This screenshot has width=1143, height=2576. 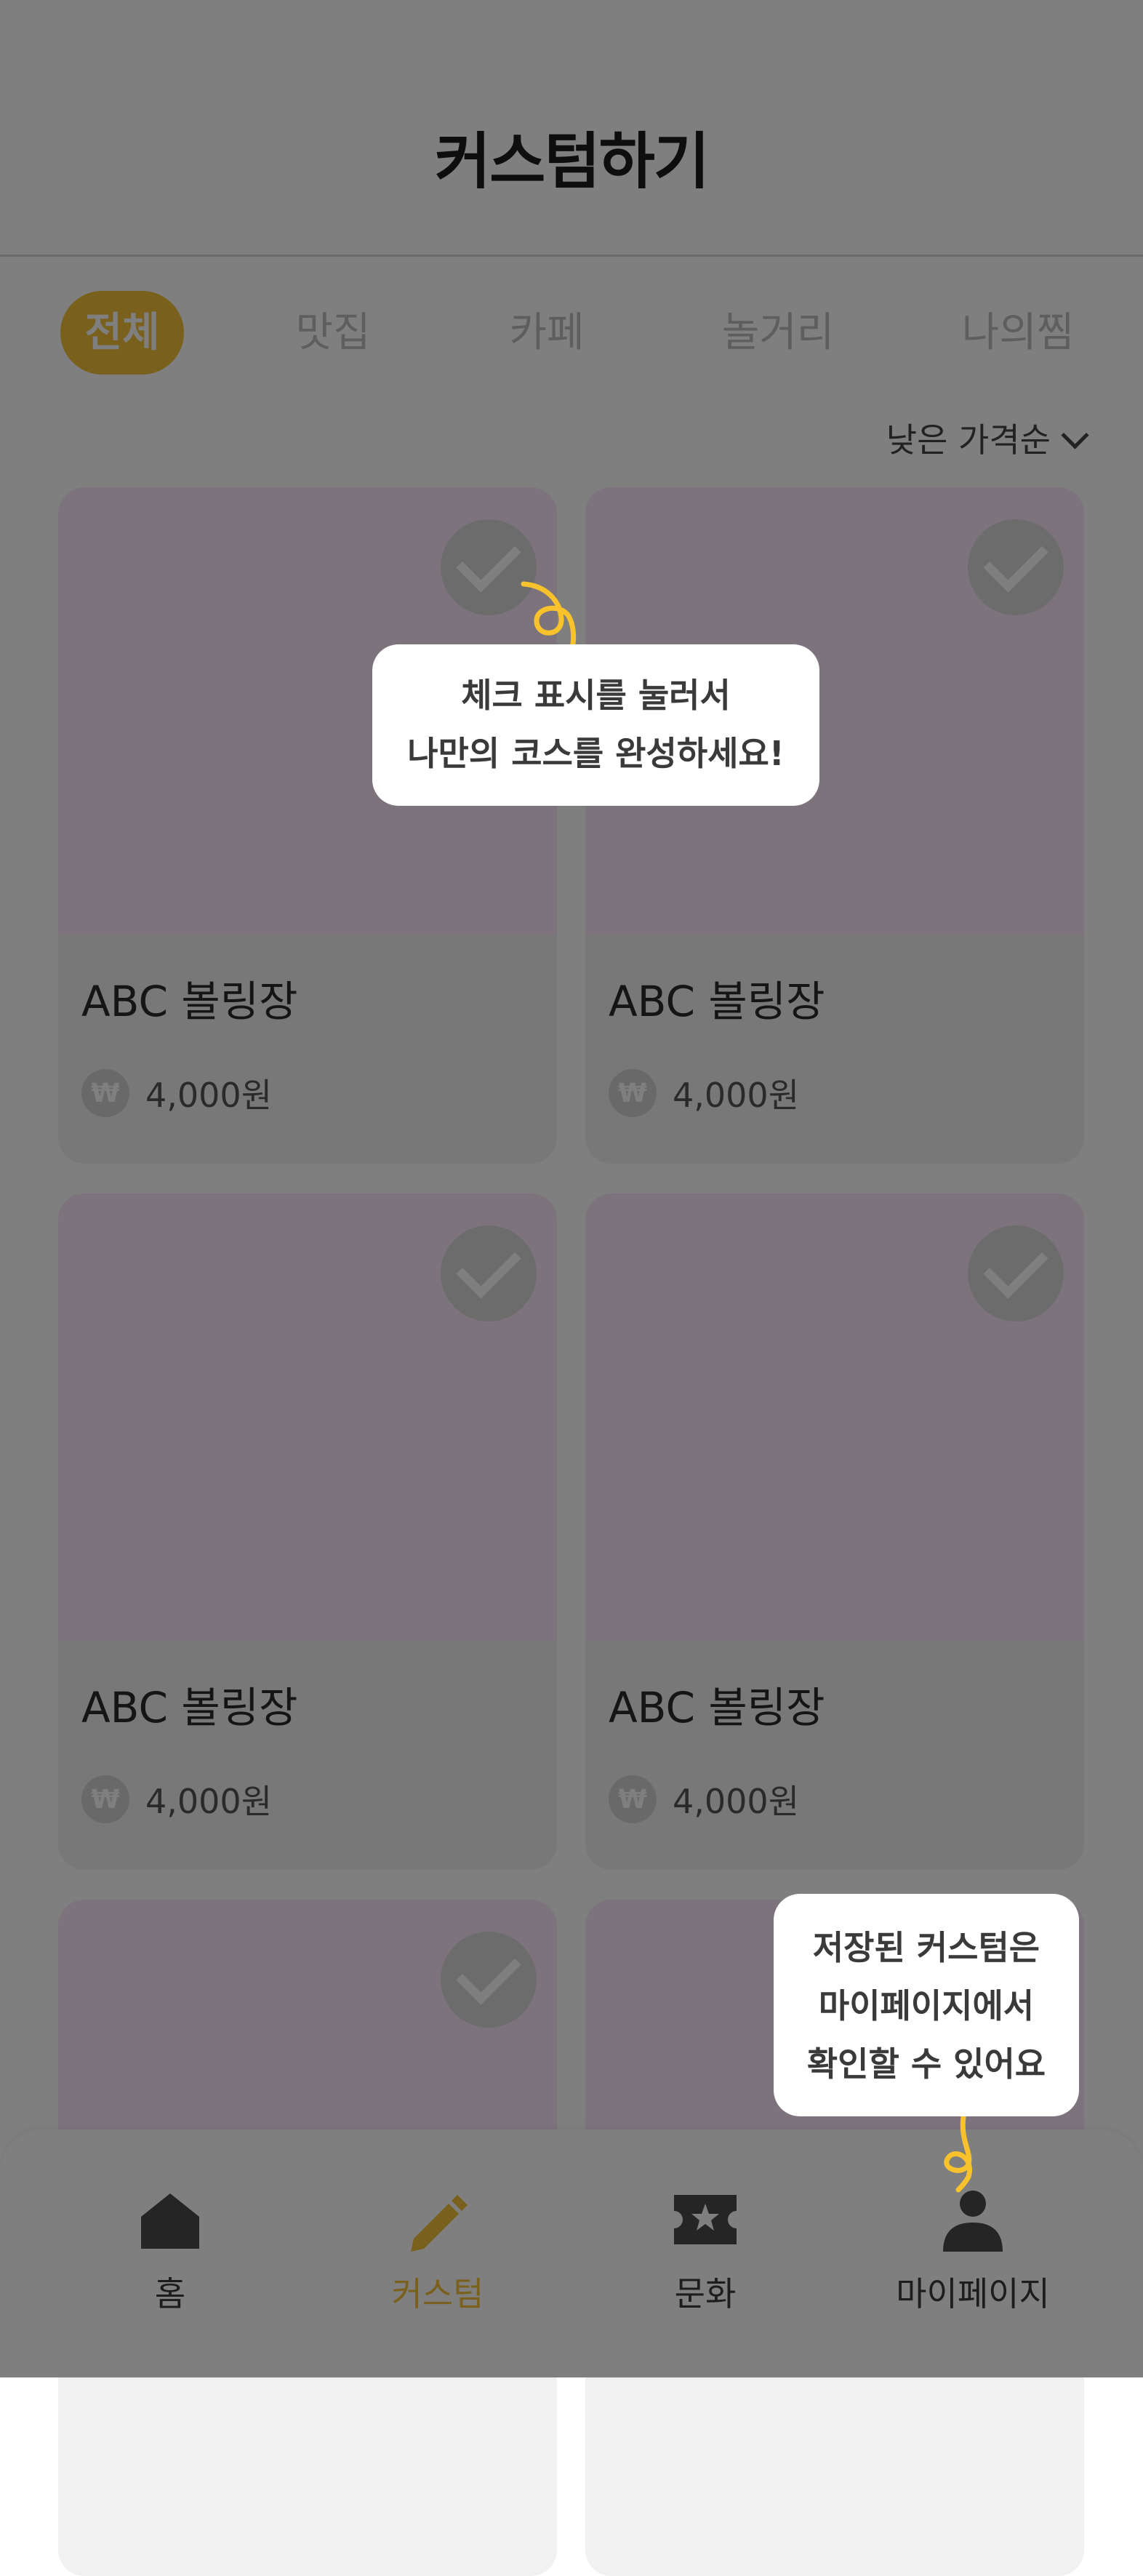 I want to click on tooltip-check-guide: 체크 표시를 눌러서 나만의 코스를 완성하세요!, so click(x=595, y=725).